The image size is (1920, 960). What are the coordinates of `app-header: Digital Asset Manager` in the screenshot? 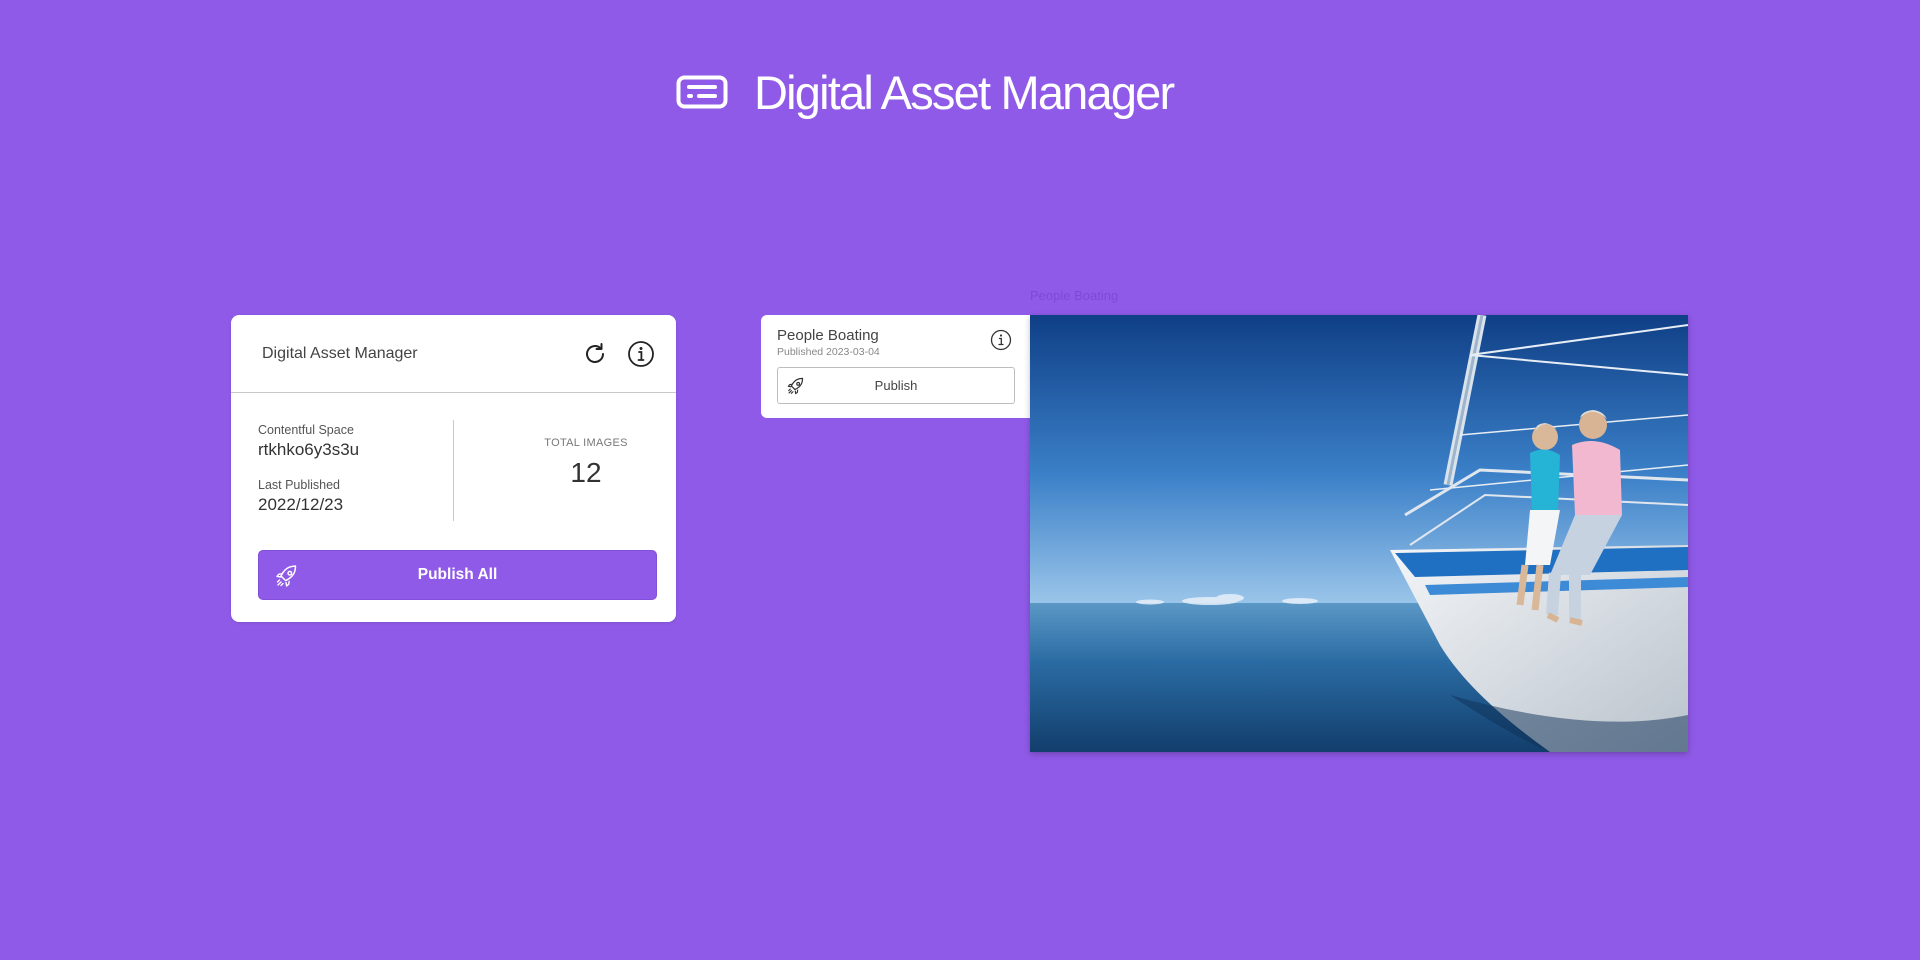 It's located at (925, 92).